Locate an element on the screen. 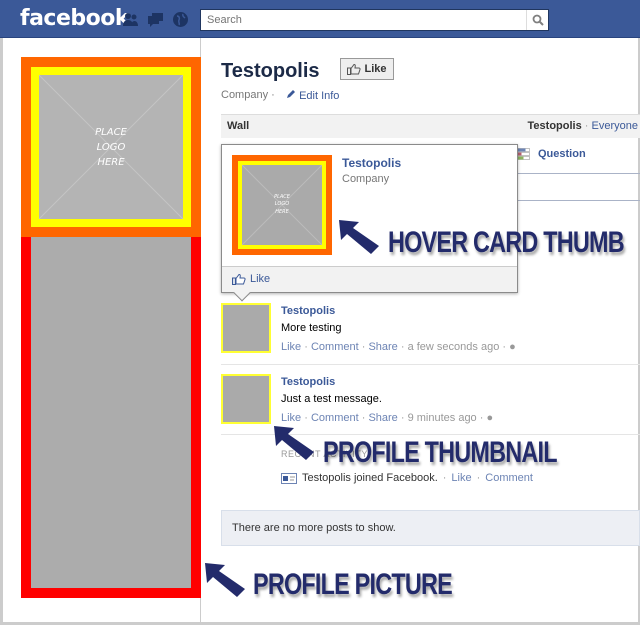 This screenshot has width=640, height=625. question-tab: Question is located at coordinates (551, 154).